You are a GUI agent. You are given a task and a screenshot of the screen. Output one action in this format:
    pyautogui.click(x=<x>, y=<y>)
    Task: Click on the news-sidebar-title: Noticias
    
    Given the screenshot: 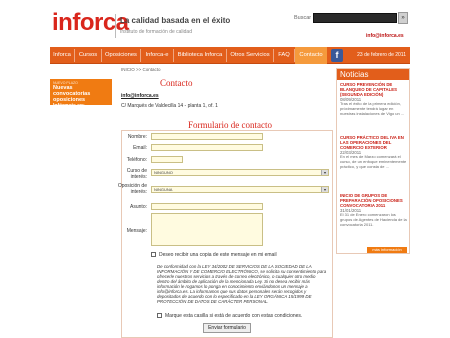 What is the action you would take?
    pyautogui.click(x=373, y=74)
    